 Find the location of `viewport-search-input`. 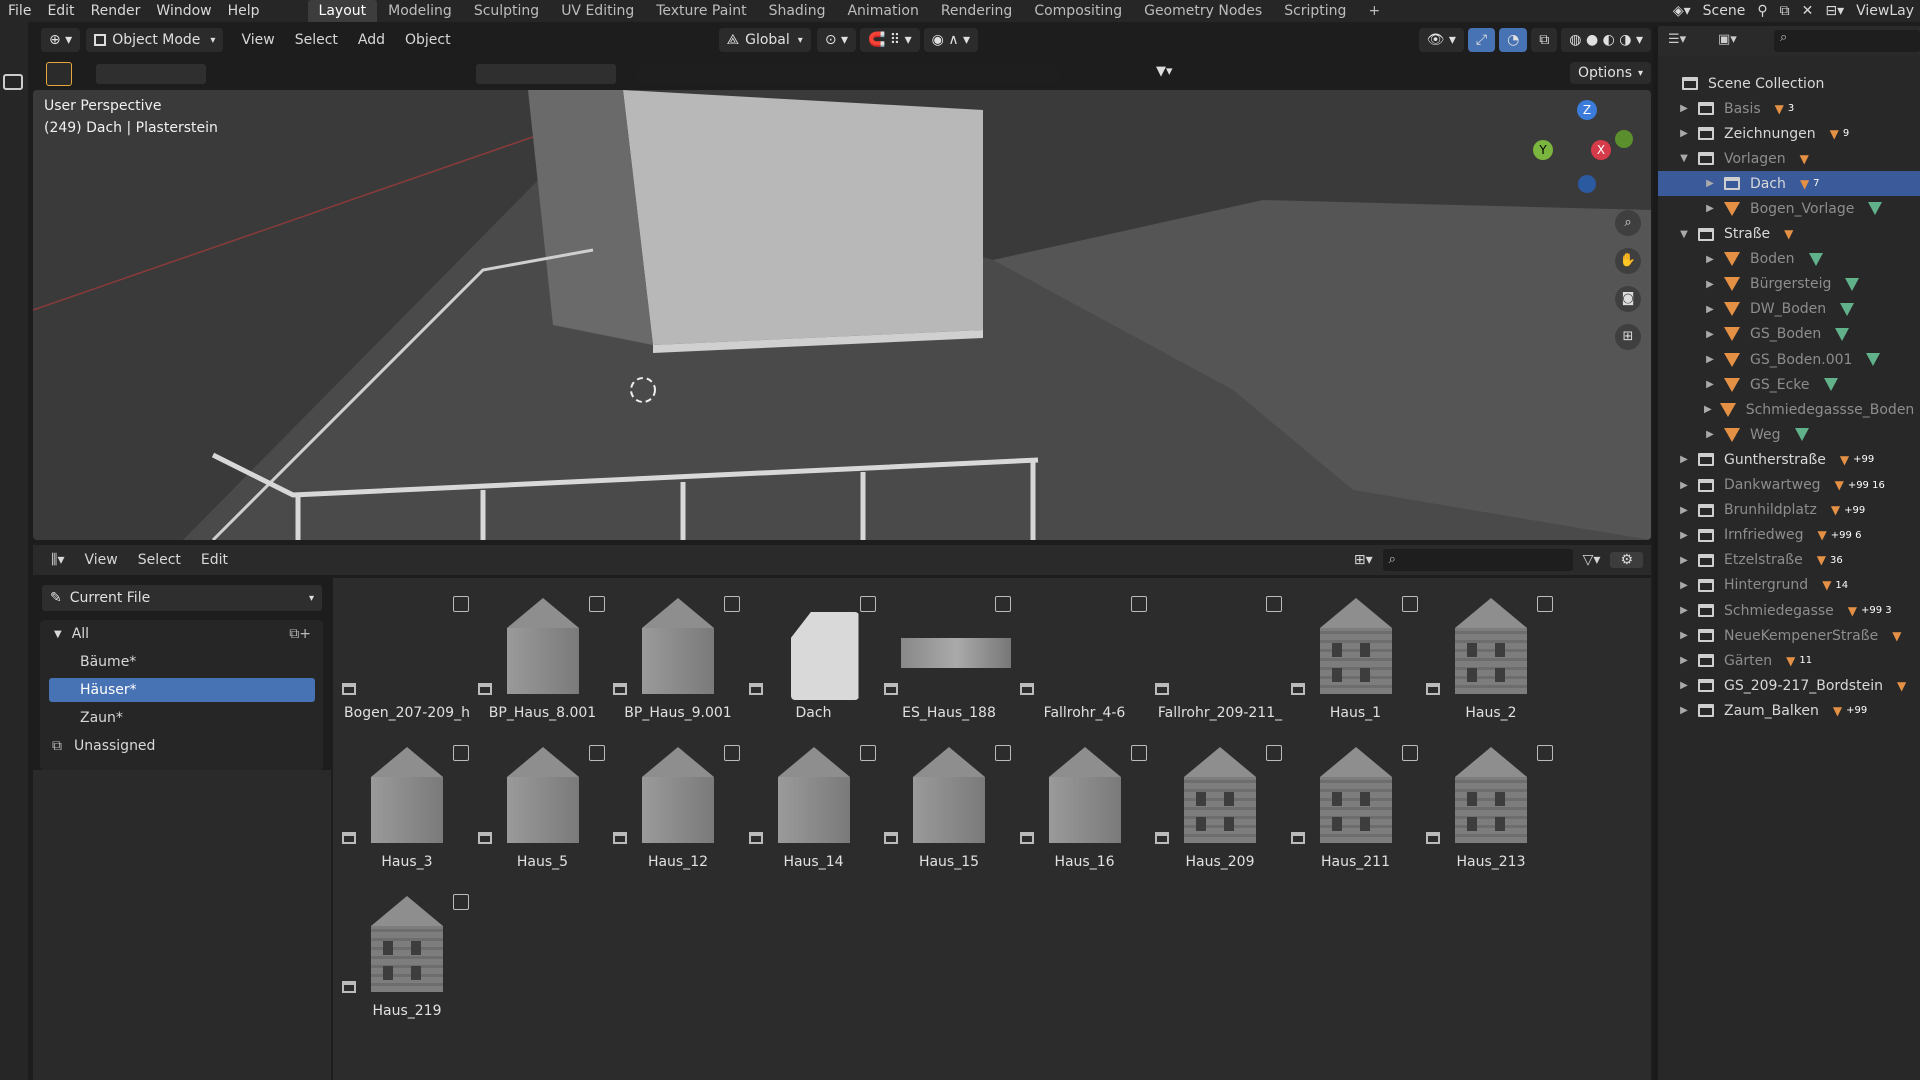

viewport-search-input is located at coordinates (848, 74).